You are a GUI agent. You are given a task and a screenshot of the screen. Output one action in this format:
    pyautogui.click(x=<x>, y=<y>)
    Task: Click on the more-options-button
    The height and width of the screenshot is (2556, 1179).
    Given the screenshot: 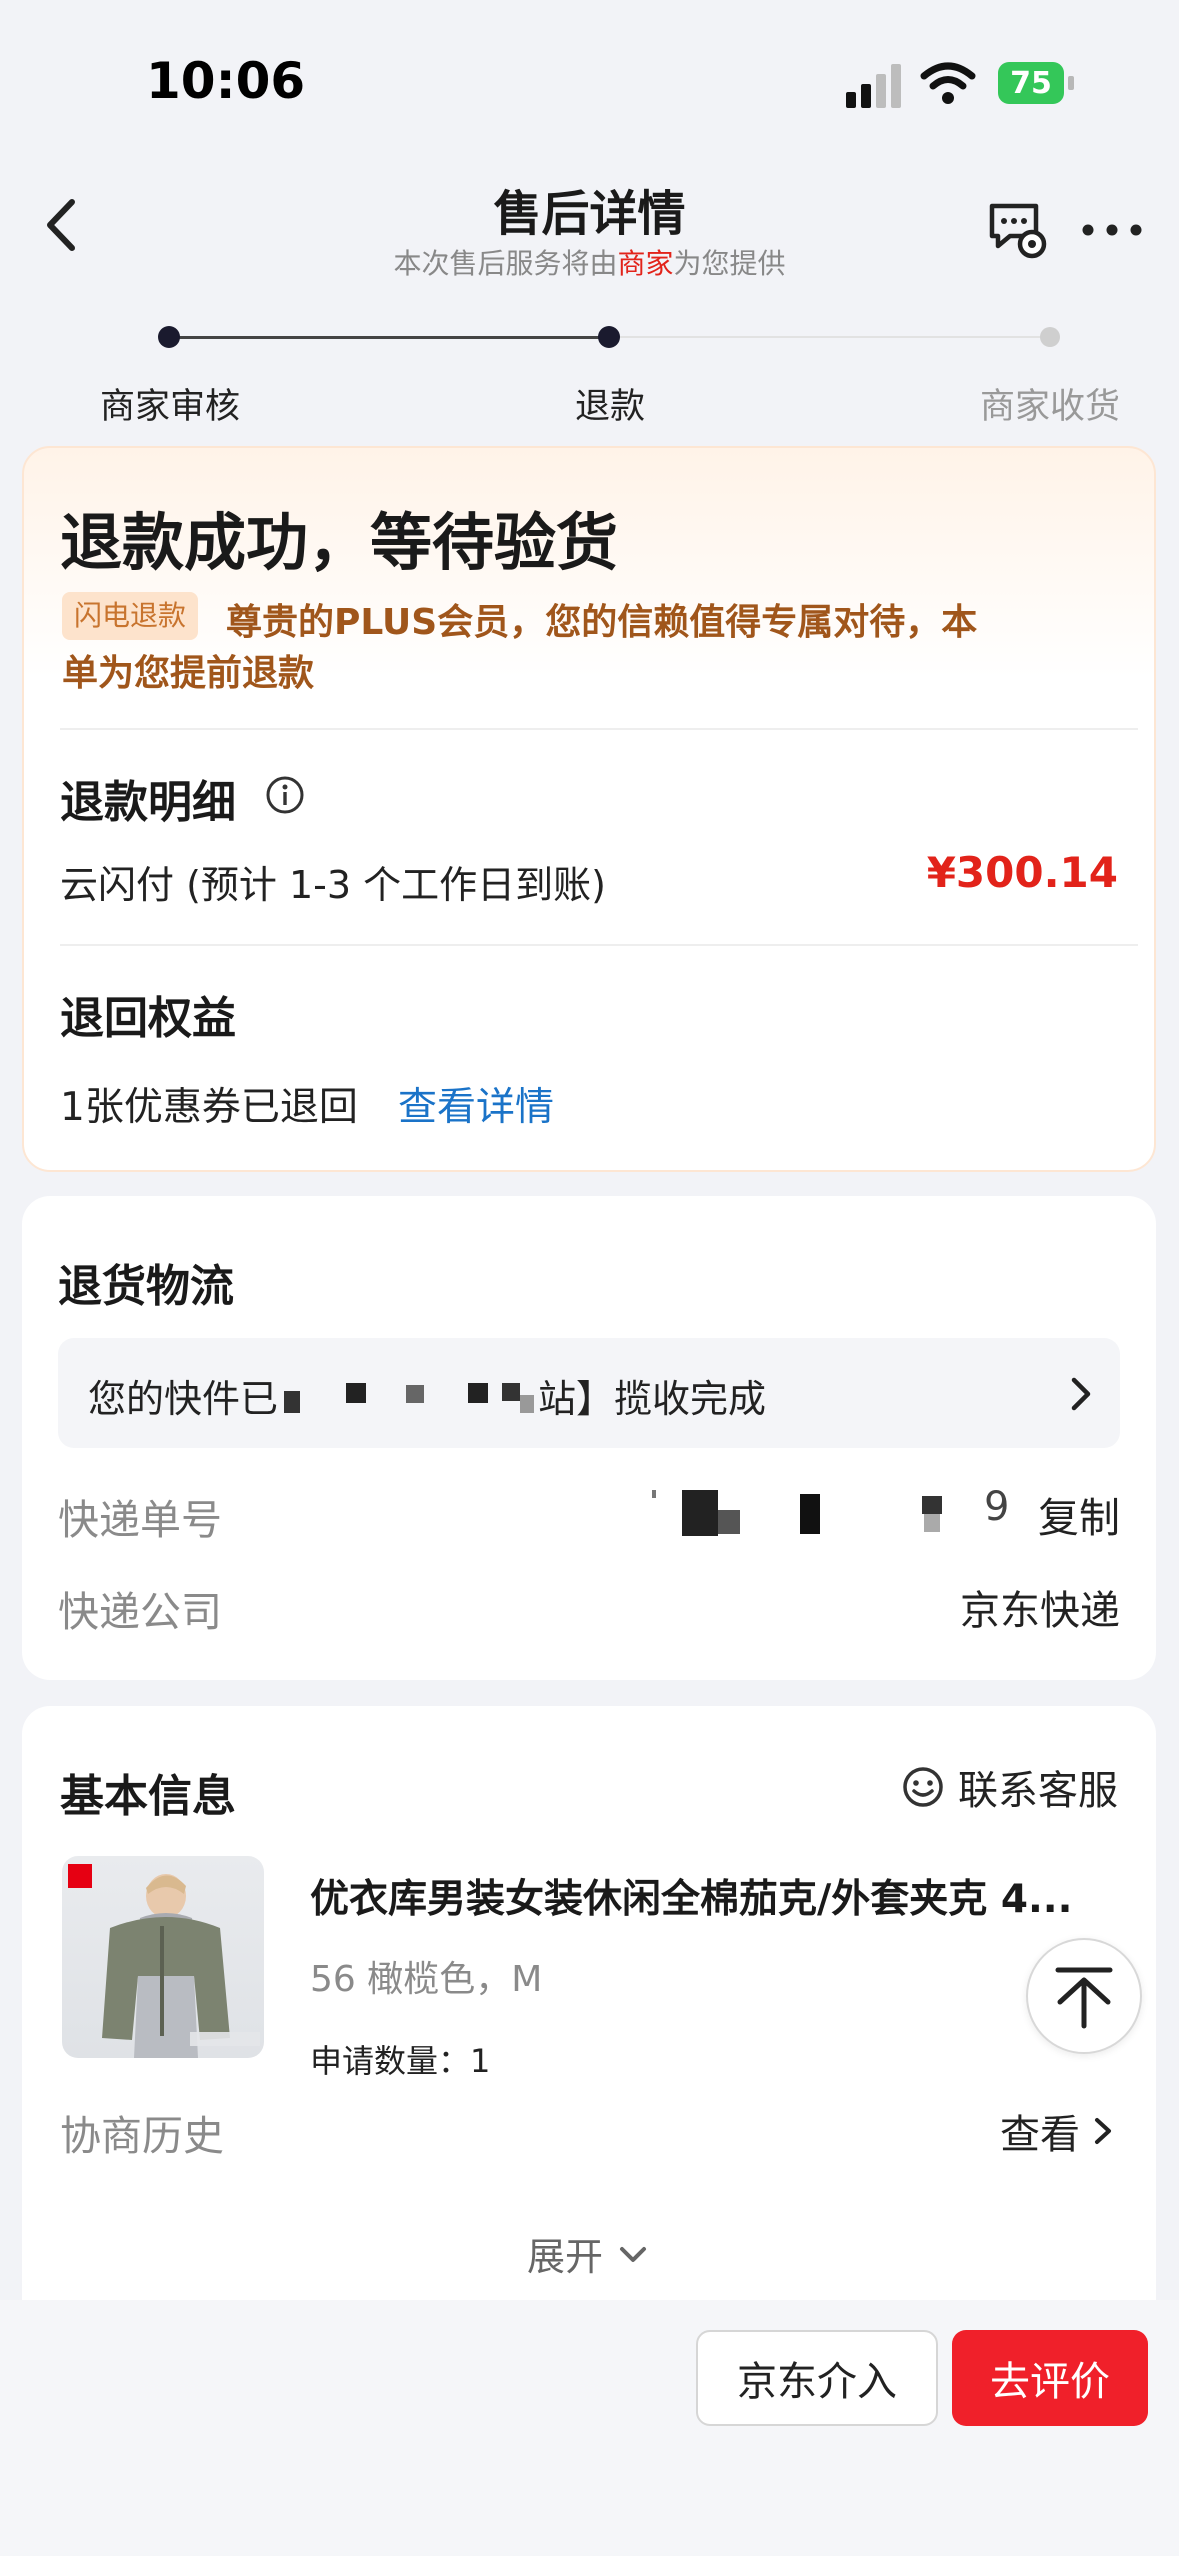 What is the action you would take?
    pyautogui.click(x=1113, y=230)
    